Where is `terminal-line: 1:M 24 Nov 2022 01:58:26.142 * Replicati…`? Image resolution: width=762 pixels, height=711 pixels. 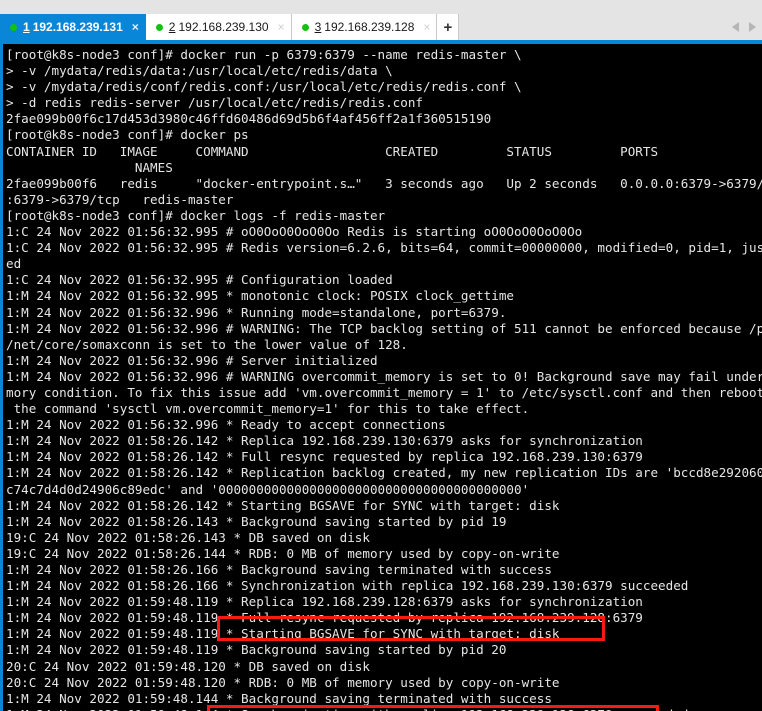
terminal-line: 1:M 24 Nov 2022 01:58:26.142 * Replicati… is located at coordinates (384, 473).